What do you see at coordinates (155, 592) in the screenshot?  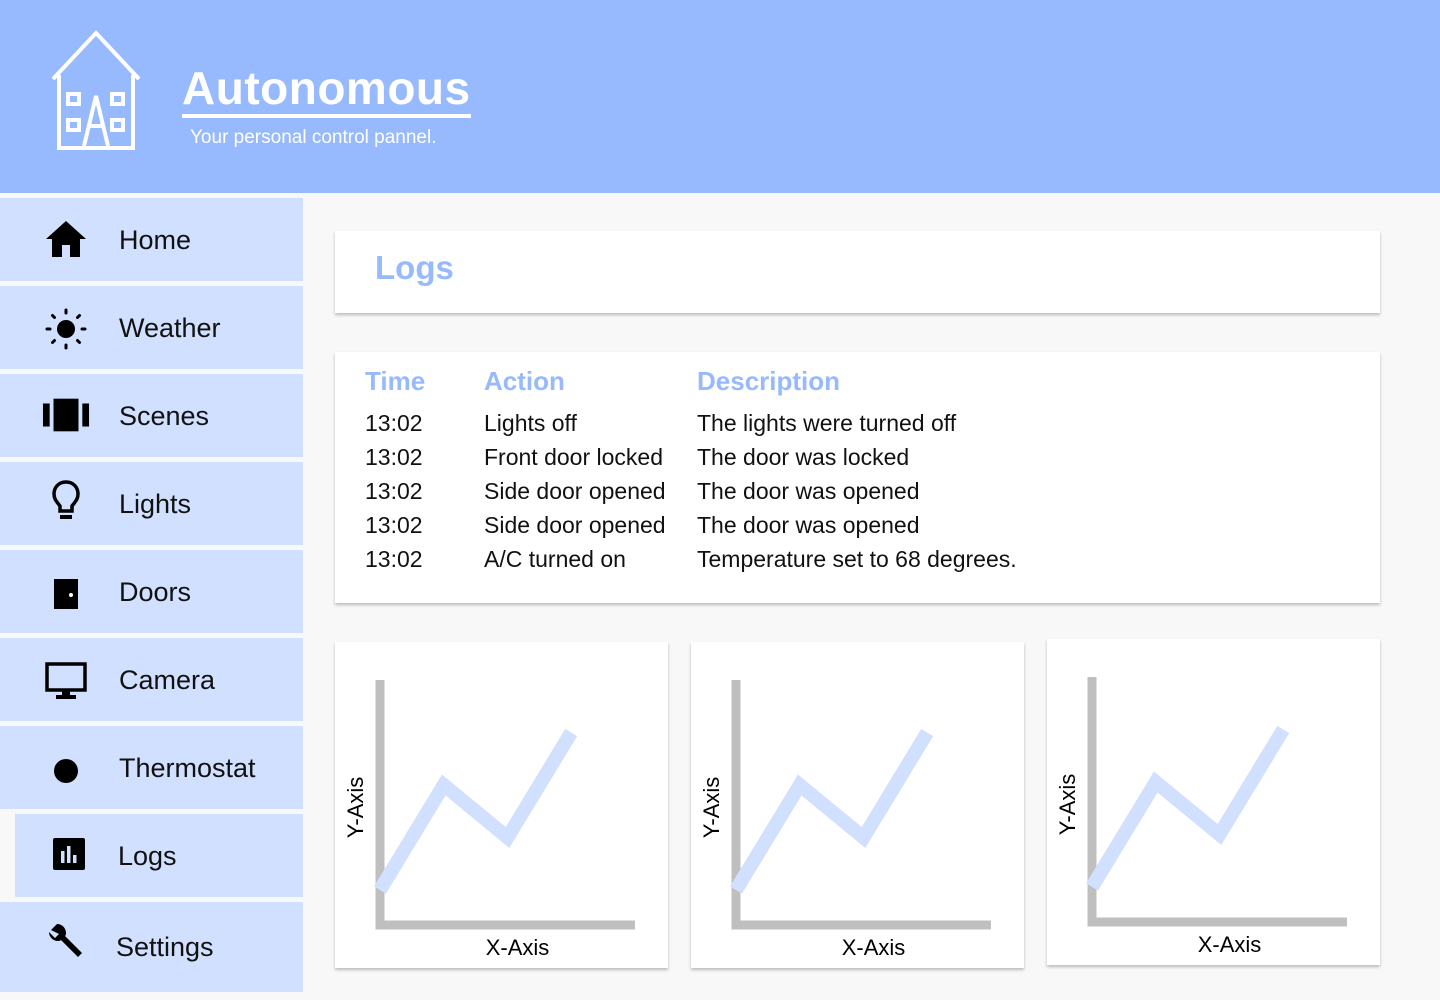 I see `sidebar-item-label: Doors` at bounding box center [155, 592].